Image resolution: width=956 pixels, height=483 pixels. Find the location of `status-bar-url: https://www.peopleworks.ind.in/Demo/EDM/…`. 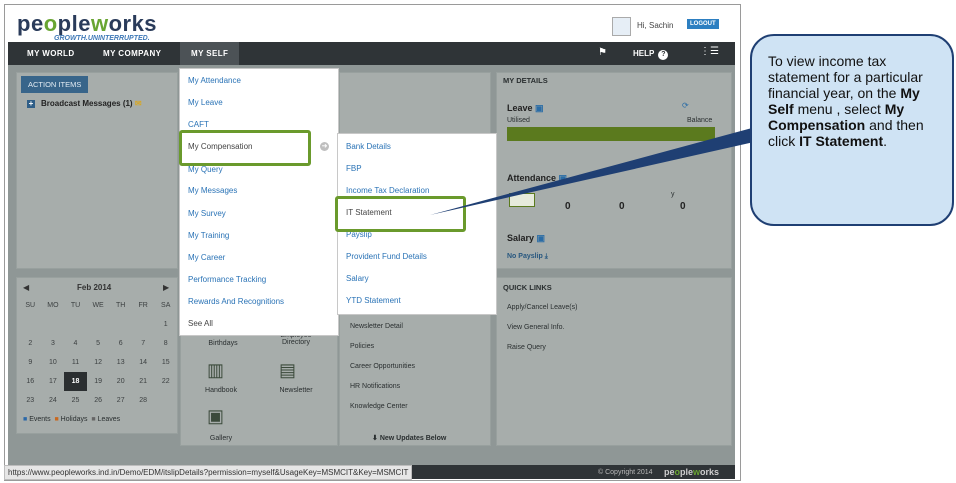

status-bar-url: https://www.peopleworks.ind.in/Demo/EDM/… is located at coordinates (208, 472).